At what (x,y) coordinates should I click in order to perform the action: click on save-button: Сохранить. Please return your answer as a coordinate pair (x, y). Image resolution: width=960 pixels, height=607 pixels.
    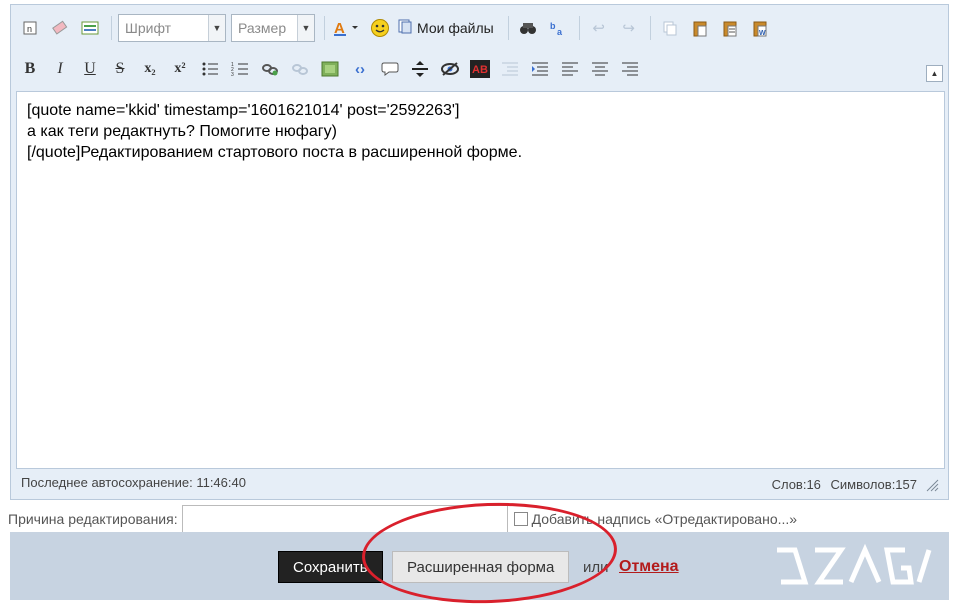
    Looking at the image, I should click on (330, 567).